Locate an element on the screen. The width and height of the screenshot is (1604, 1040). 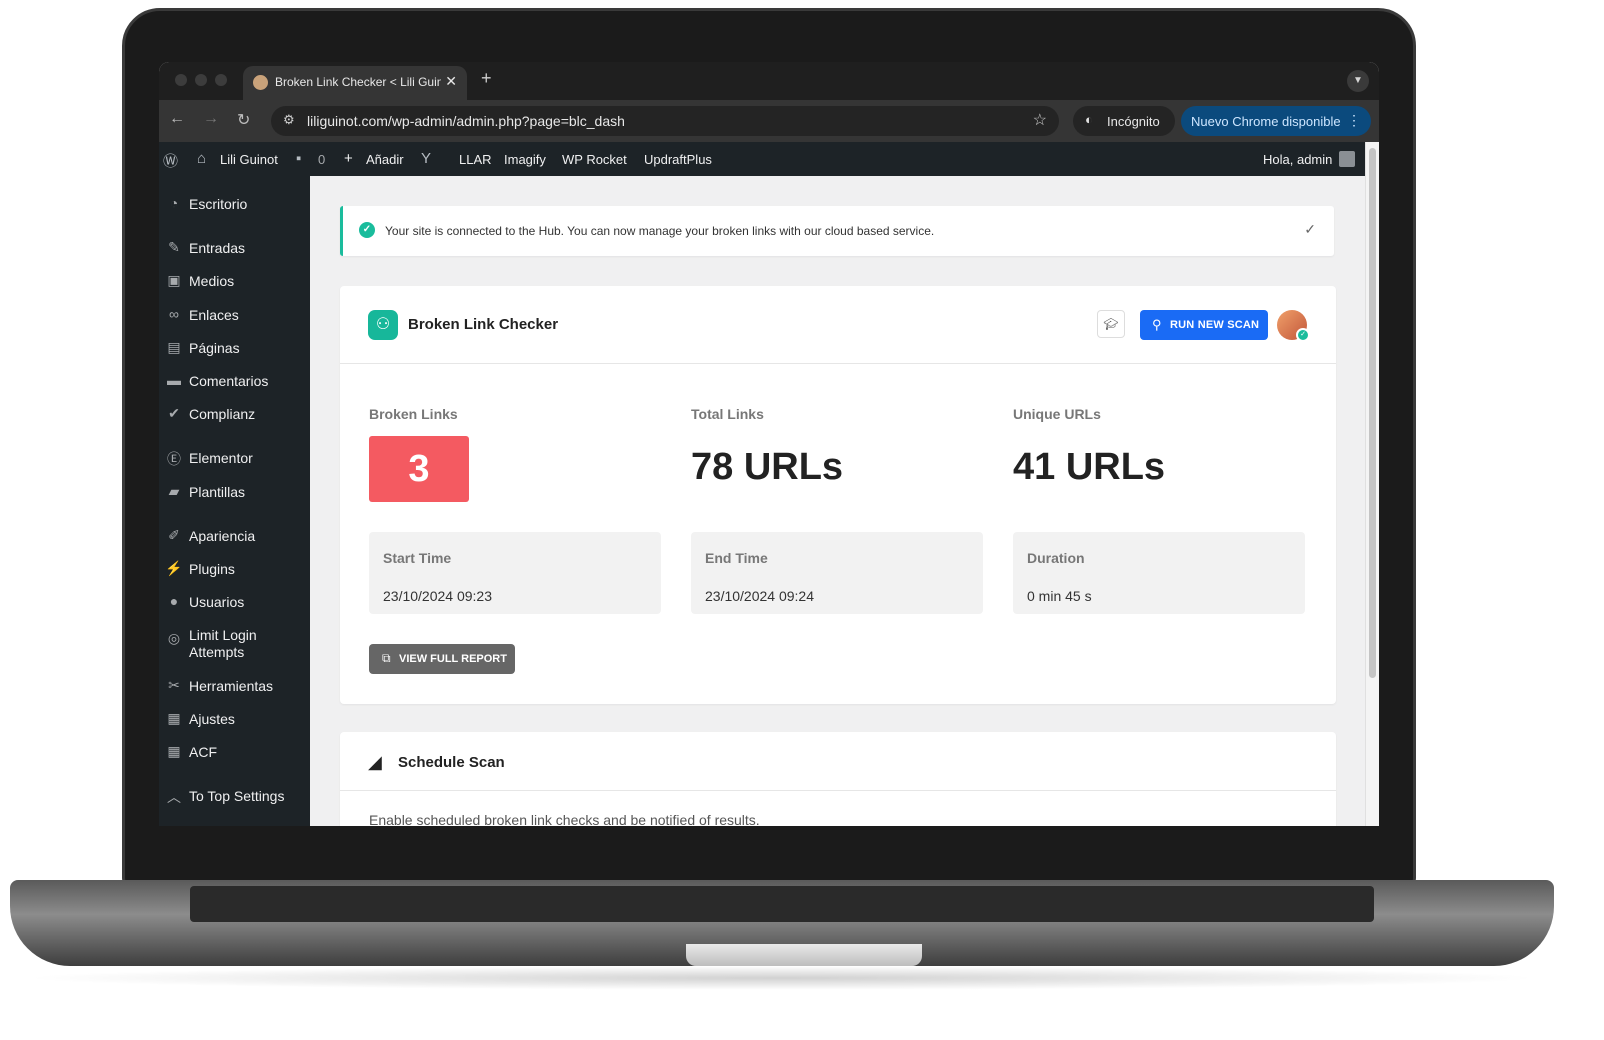
sidebar-item-elementor: Ⓔ Elementor is located at coordinates (234, 458).